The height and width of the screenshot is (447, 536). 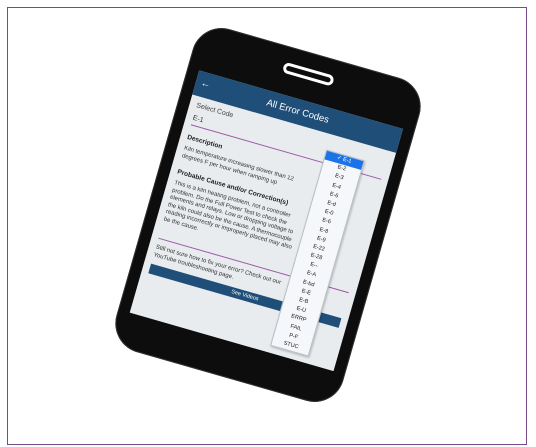 What do you see at coordinates (198, 119) in the screenshot?
I see `selected-code-value: E-1` at bounding box center [198, 119].